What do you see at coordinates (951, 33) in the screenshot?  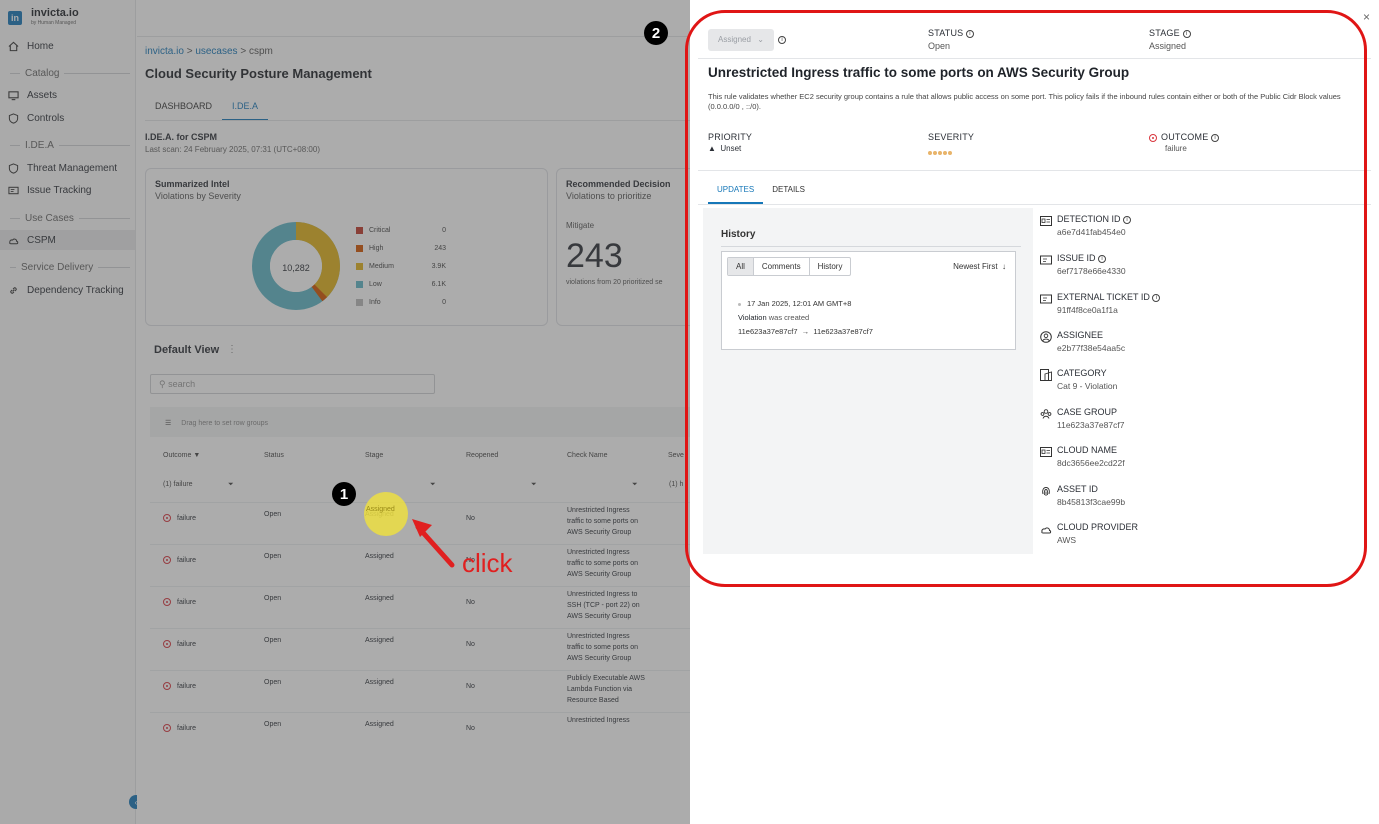 I see `status-label: STATUS i` at bounding box center [951, 33].